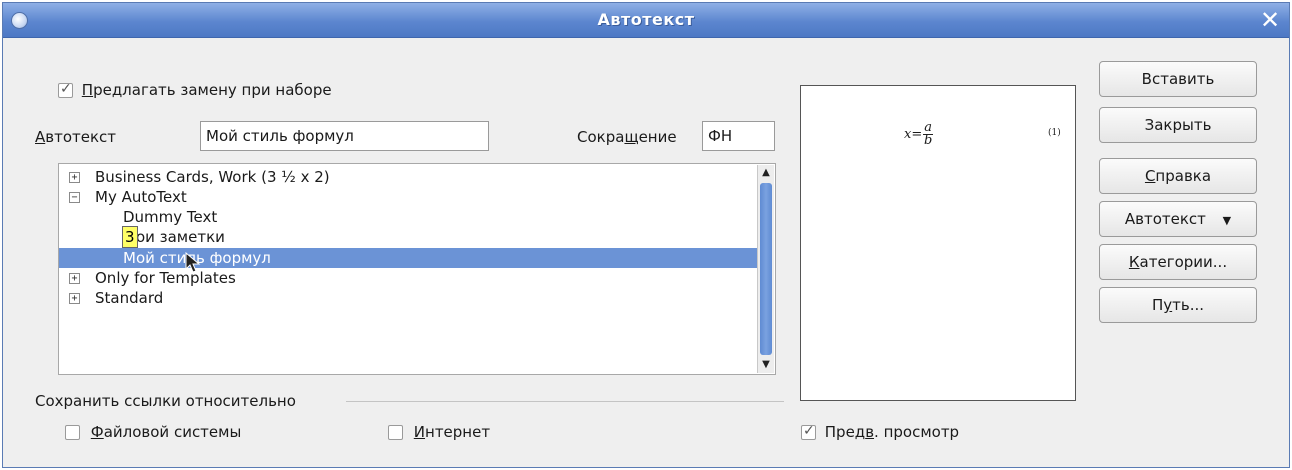 This screenshot has width=1292, height=470. Describe the element at coordinates (919, 134) in the screenshot. I see `preview-formula: x= a b` at that location.